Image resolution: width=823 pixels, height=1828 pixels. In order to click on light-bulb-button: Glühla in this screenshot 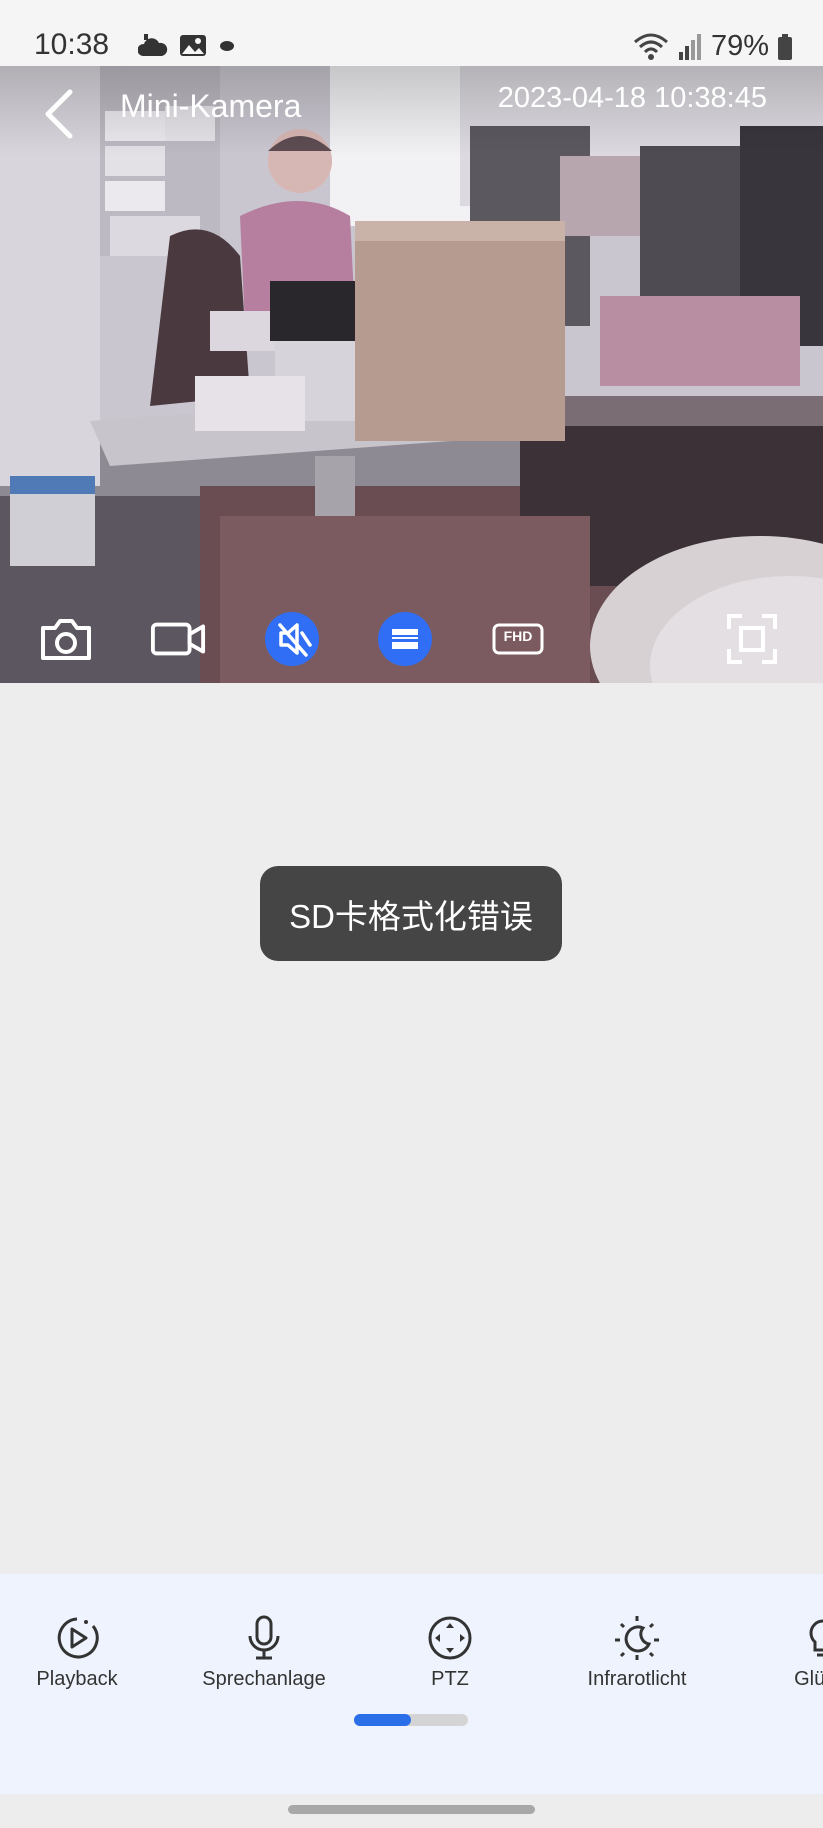, I will do `click(780, 1652)`.